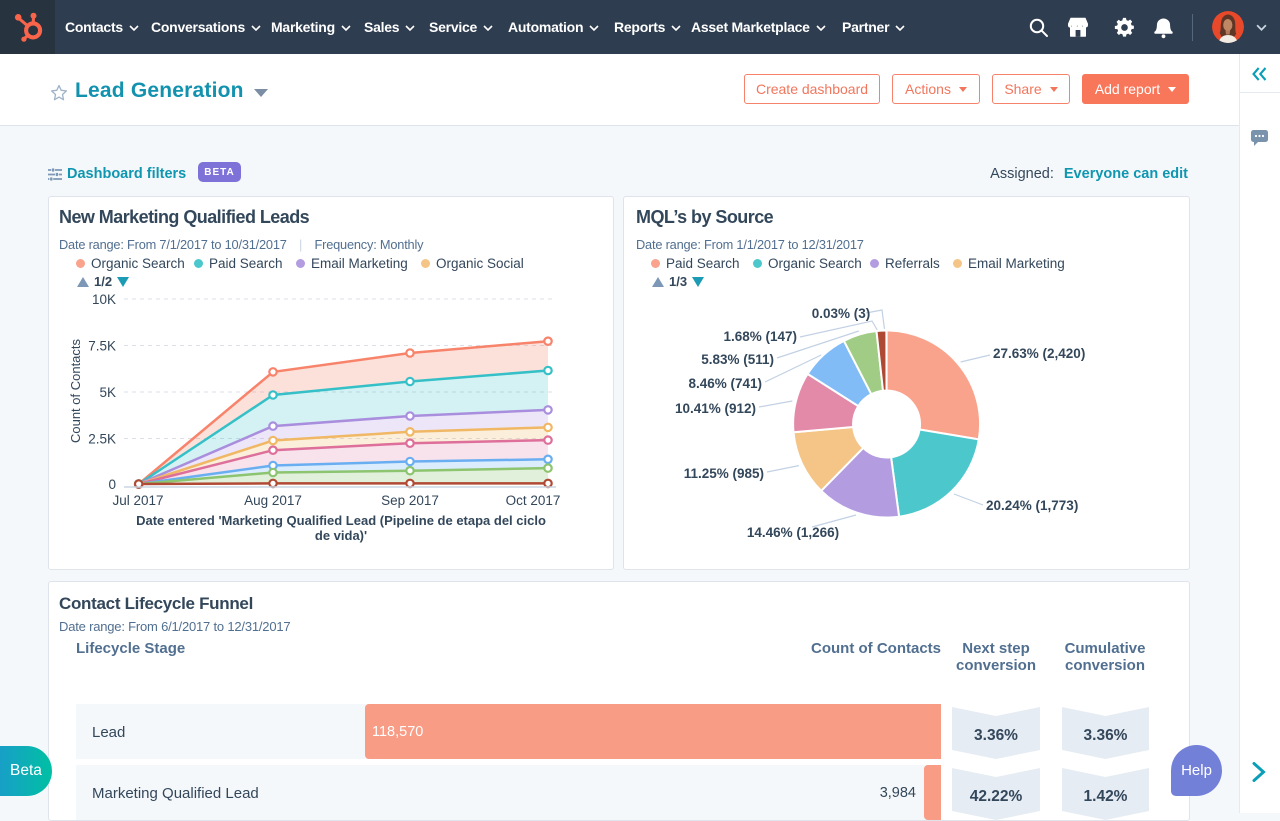 This screenshot has height=821, width=1280. I want to click on svg-text: Count of Contacts, so click(75, 390).